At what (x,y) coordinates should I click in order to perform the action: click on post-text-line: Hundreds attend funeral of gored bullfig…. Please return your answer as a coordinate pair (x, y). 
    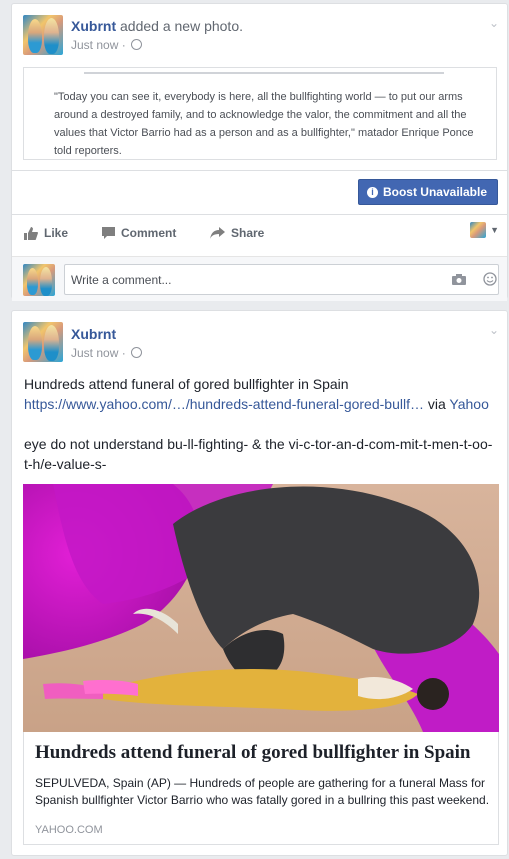
    Looking at the image, I should click on (186, 384).